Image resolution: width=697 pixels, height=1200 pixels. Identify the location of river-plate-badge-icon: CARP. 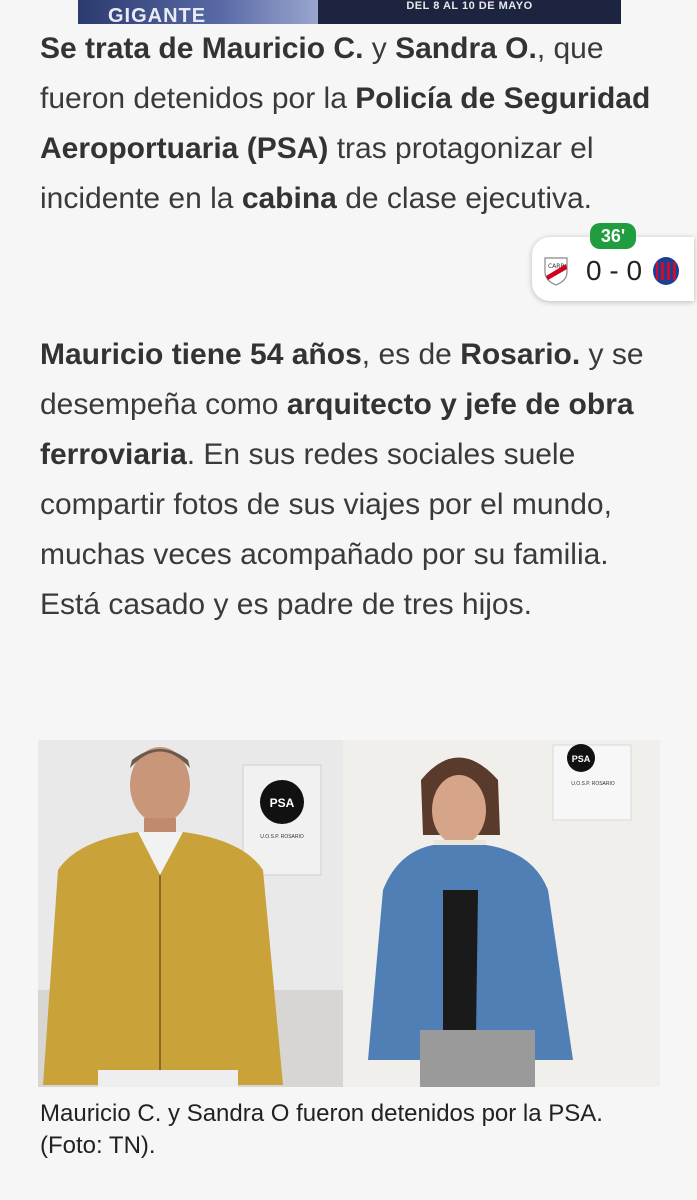
(556, 271).